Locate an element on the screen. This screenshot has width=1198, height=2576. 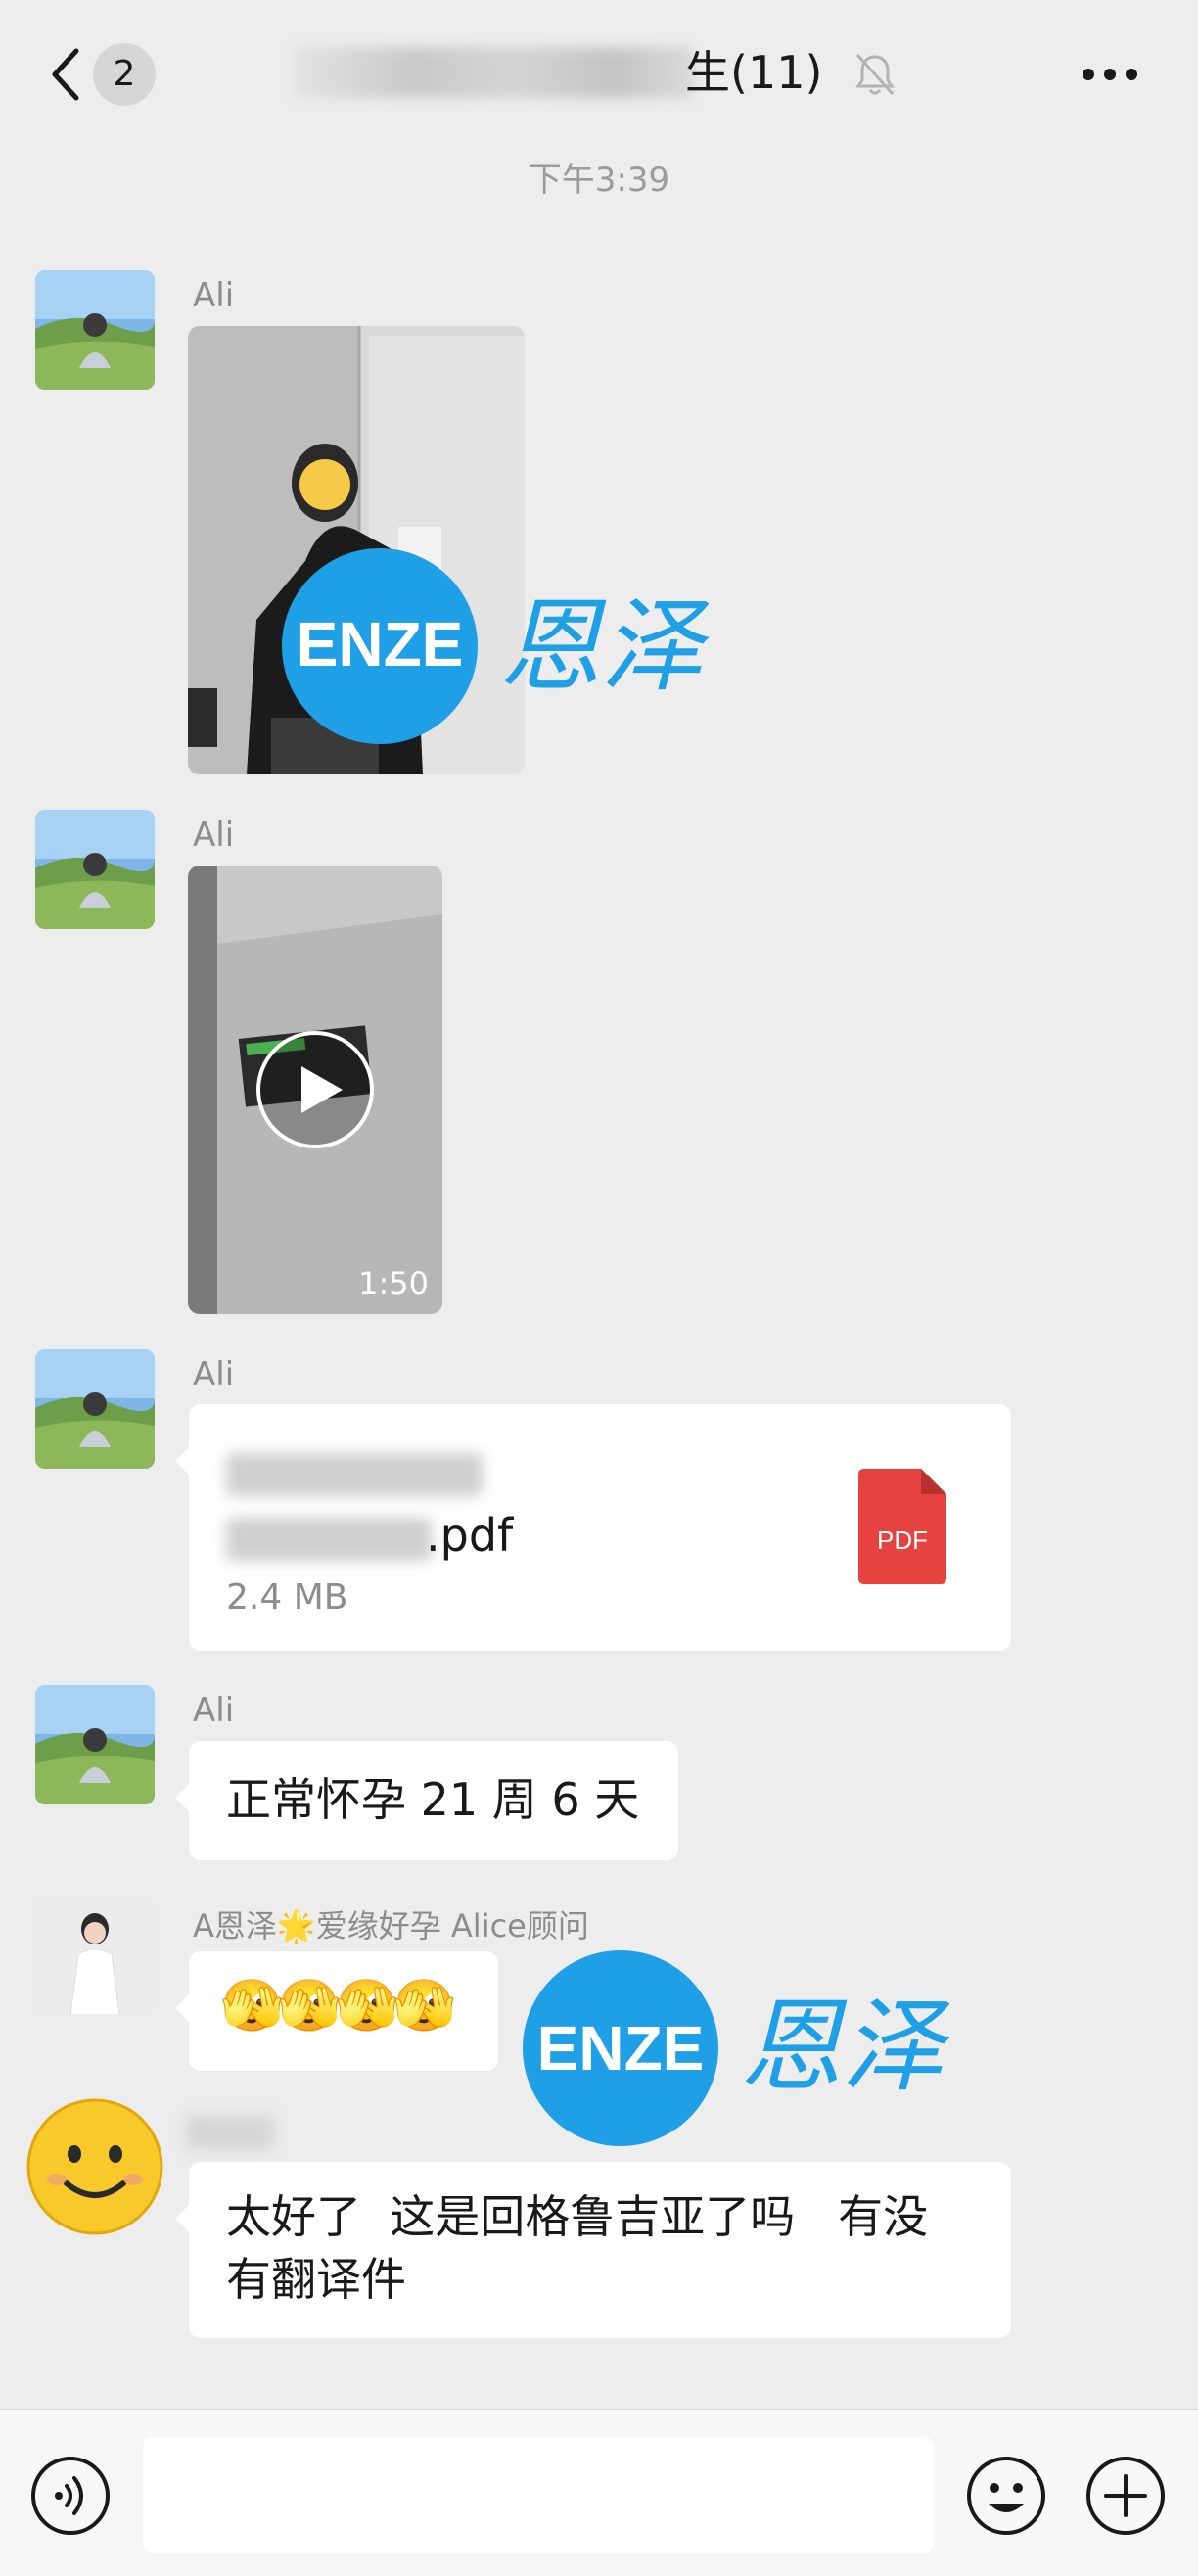
chat-header: 2 生(11) is located at coordinates (599, 74).